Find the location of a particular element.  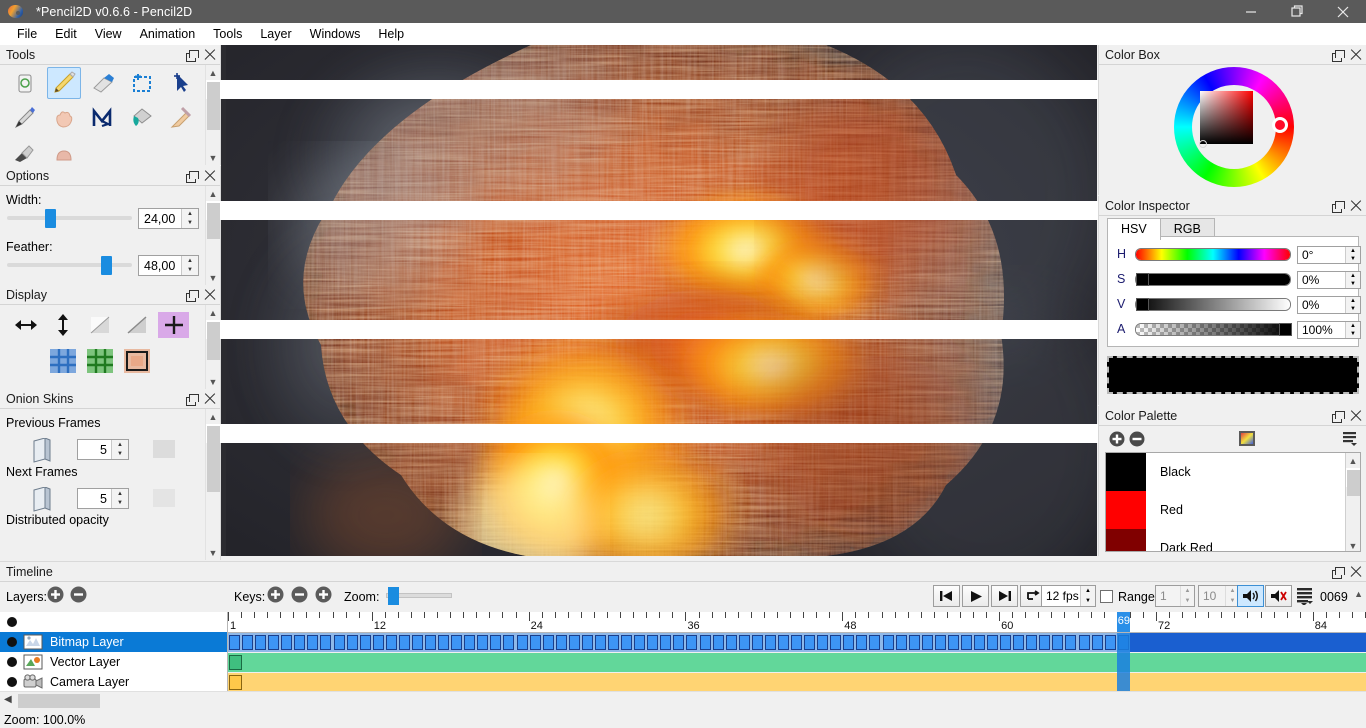

saturation-slider is located at coordinates (1213, 279).